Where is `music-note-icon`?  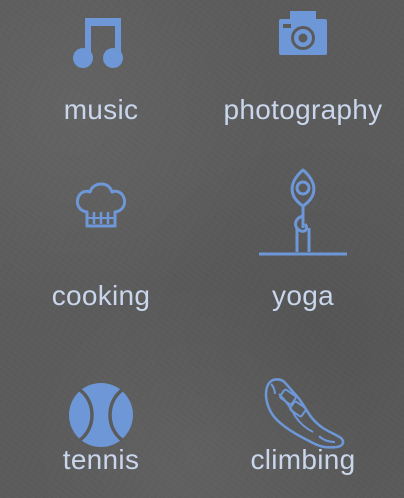 music-note-icon is located at coordinates (98, 43).